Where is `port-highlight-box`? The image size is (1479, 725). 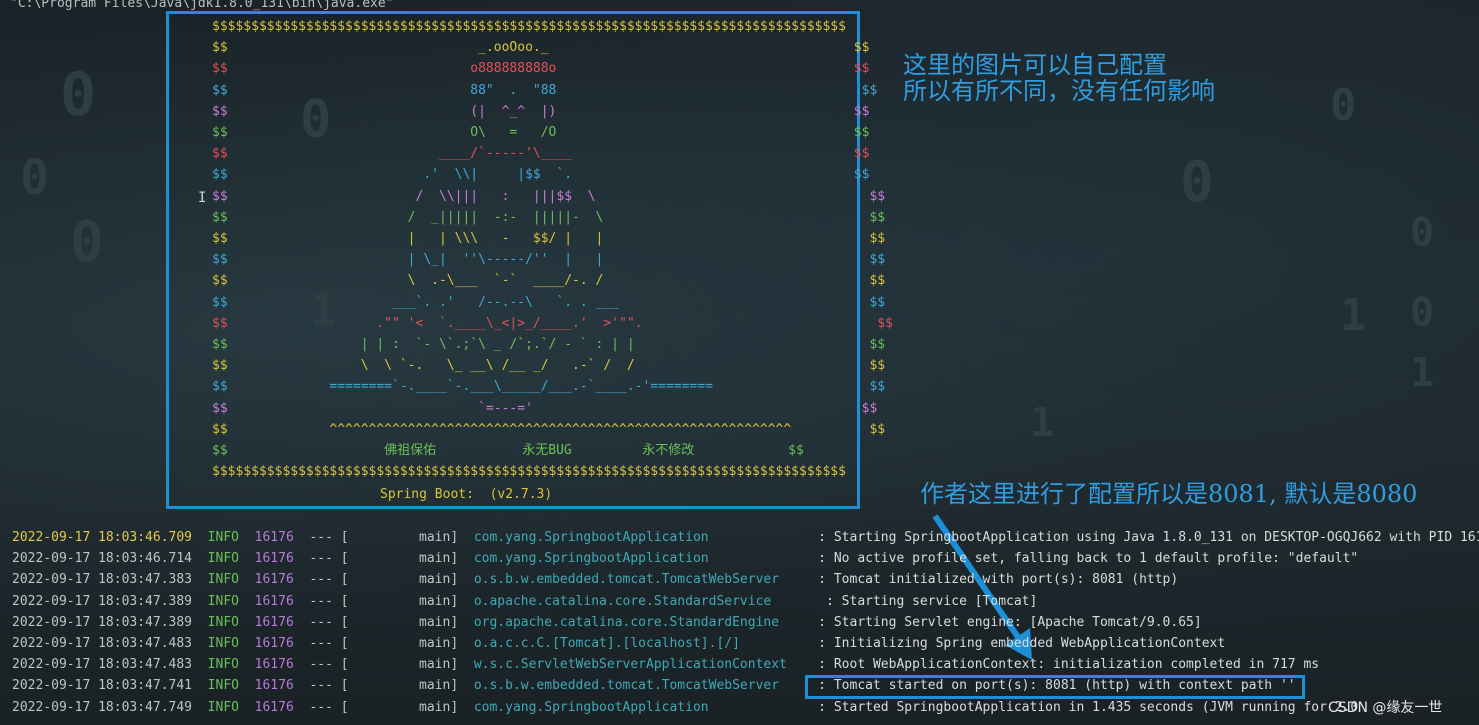
port-highlight-box is located at coordinates (1055, 687).